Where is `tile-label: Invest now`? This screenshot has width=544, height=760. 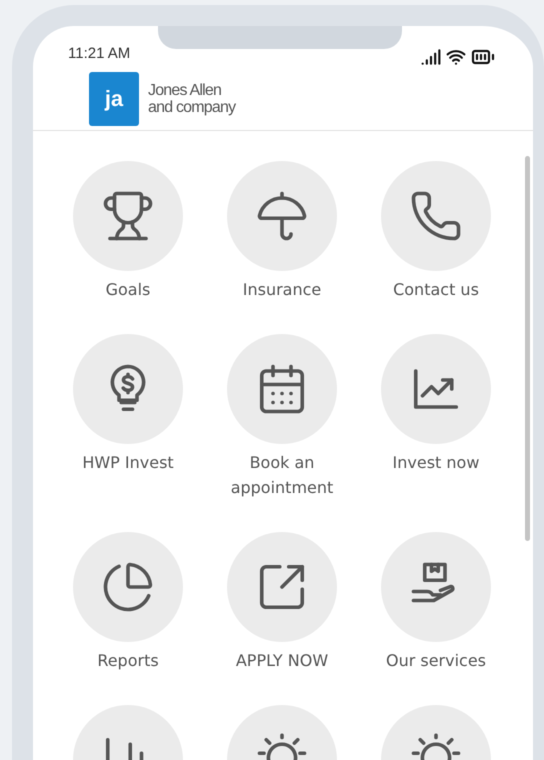 tile-label: Invest now is located at coordinates (436, 463).